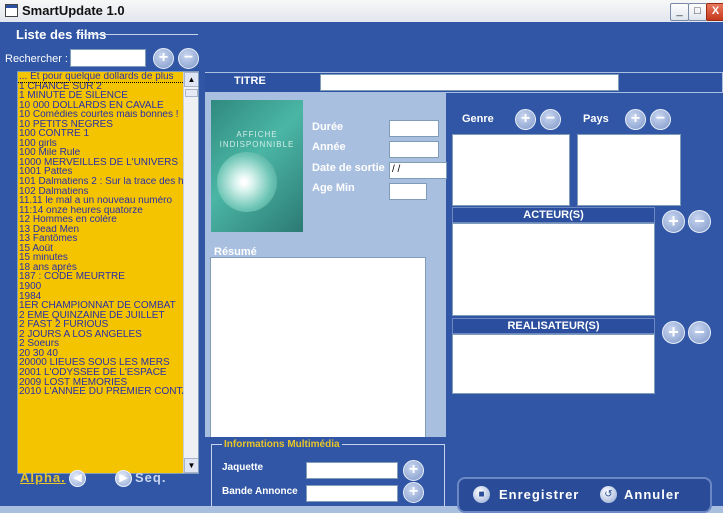  What do you see at coordinates (101, 258) in the screenshot?
I see `film-list-item: 15 minutes` at bounding box center [101, 258].